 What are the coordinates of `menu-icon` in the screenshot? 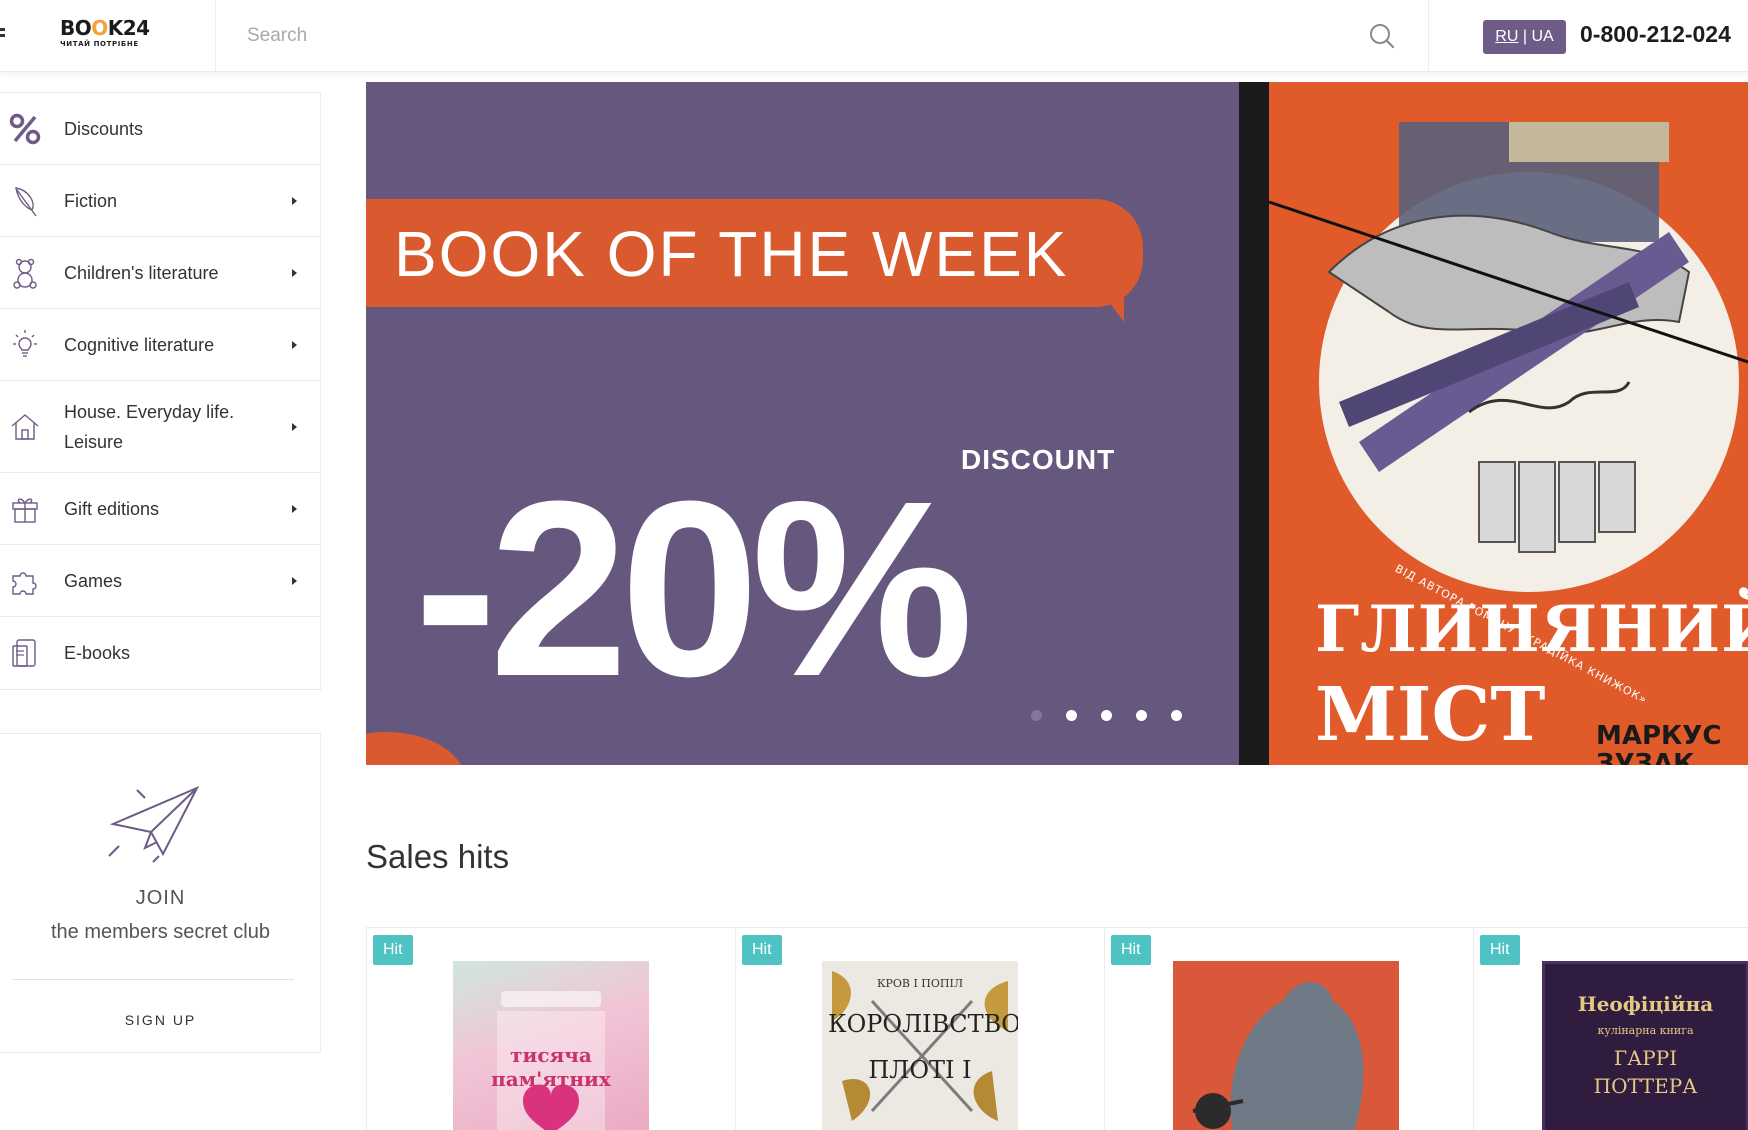 It's located at (4, 34).